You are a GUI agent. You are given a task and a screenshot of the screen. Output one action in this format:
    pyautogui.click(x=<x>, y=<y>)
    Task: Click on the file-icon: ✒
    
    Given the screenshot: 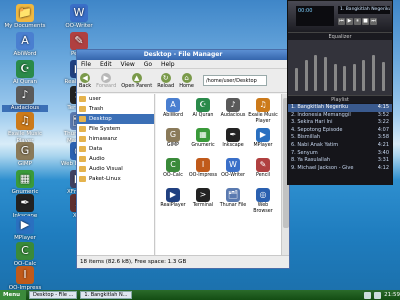 What is the action you would take?
    pyautogui.click(x=233, y=135)
    